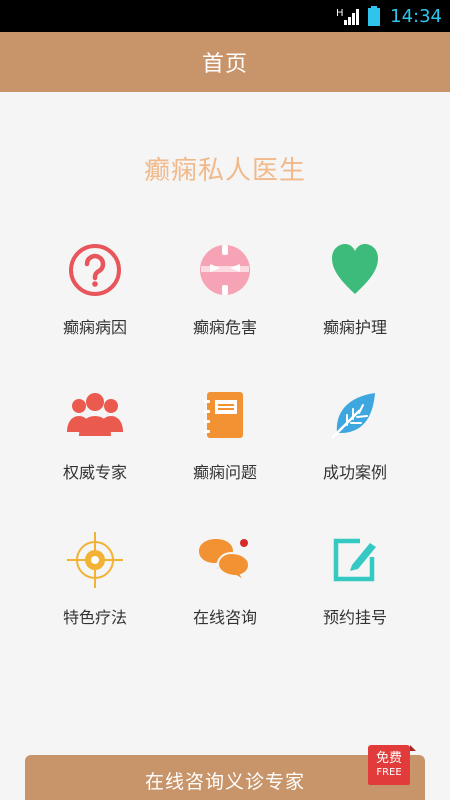 The height and width of the screenshot is (800, 450). I want to click on app-bar: 首页, so click(225, 62).